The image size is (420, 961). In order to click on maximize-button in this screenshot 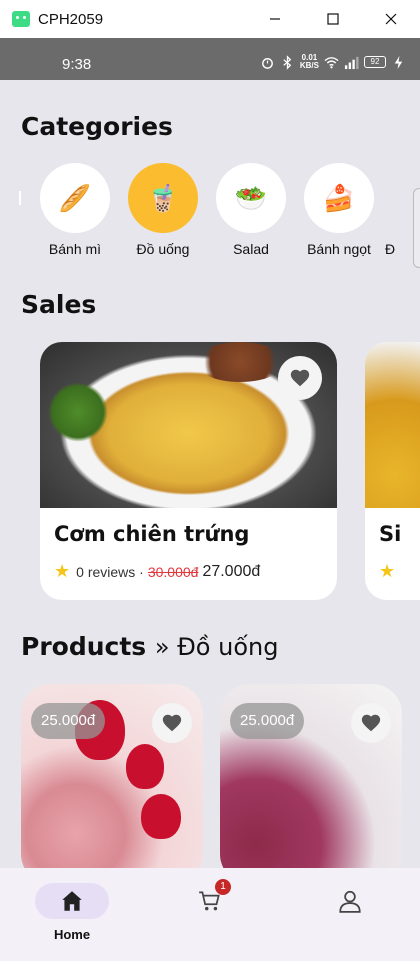, I will do `click(333, 19)`.